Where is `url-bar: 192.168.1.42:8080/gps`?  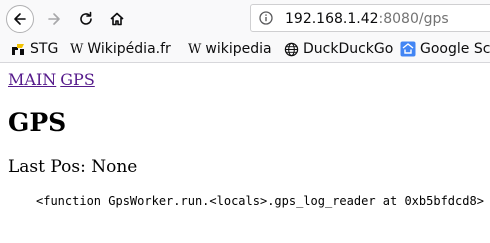 url-bar: 192.168.1.42:8080/gps is located at coordinates (370, 18).